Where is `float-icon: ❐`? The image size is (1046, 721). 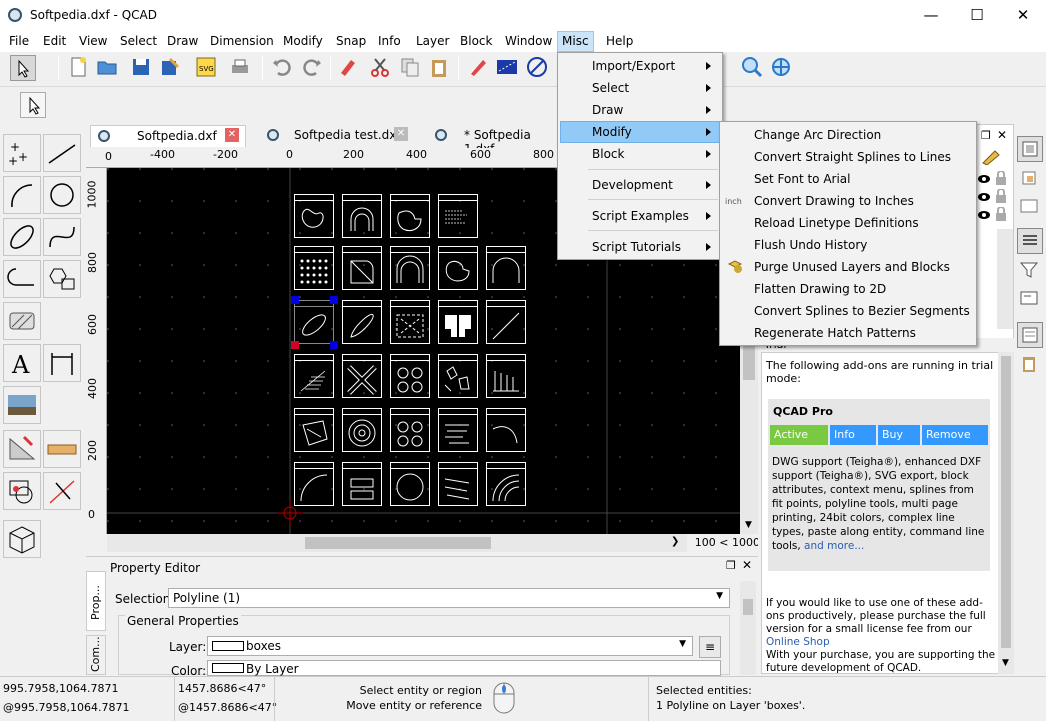
float-icon: ❐ is located at coordinates (731, 565).